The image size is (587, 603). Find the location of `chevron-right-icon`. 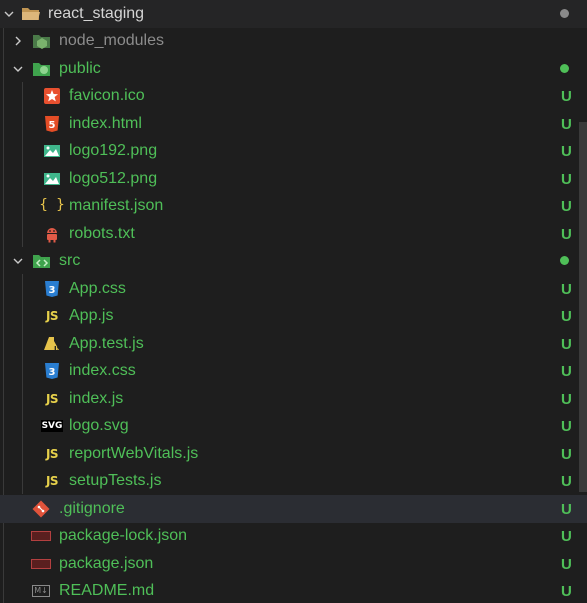

chevron-right-icon is located at coordinates (18, 41).